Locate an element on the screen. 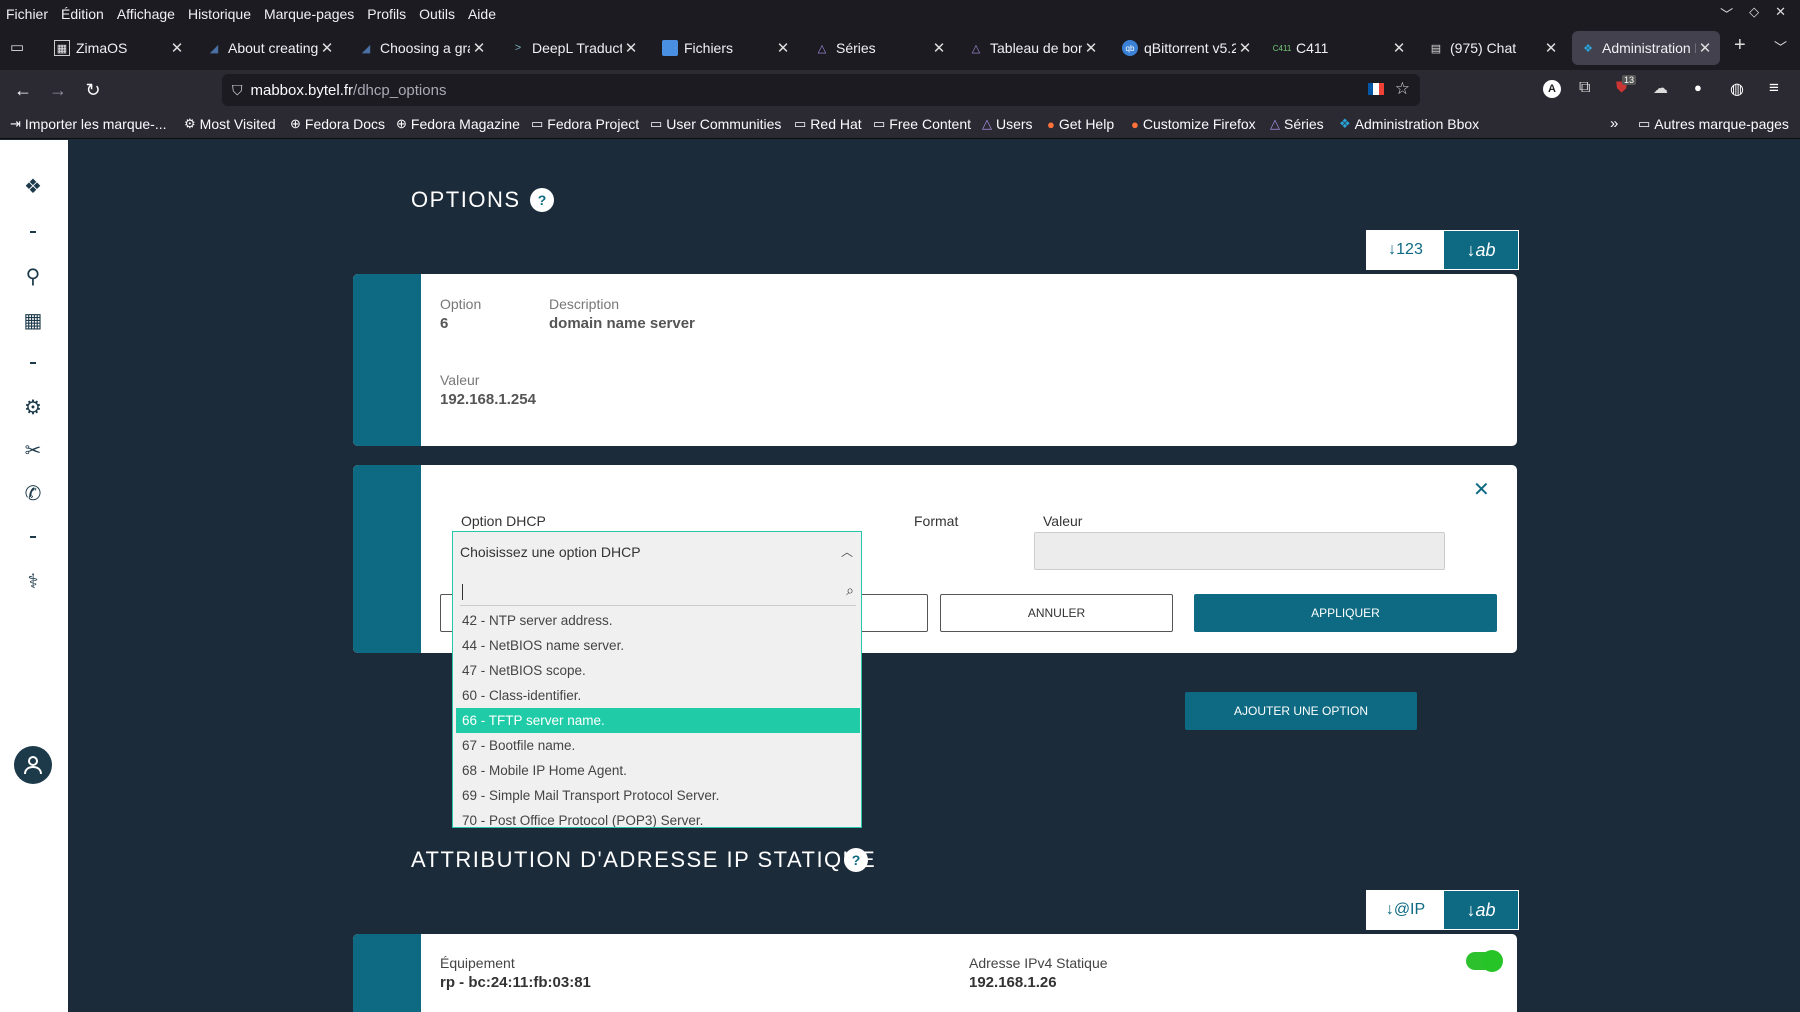  close-icon: ✕ is located at coordinates (1481, 489).